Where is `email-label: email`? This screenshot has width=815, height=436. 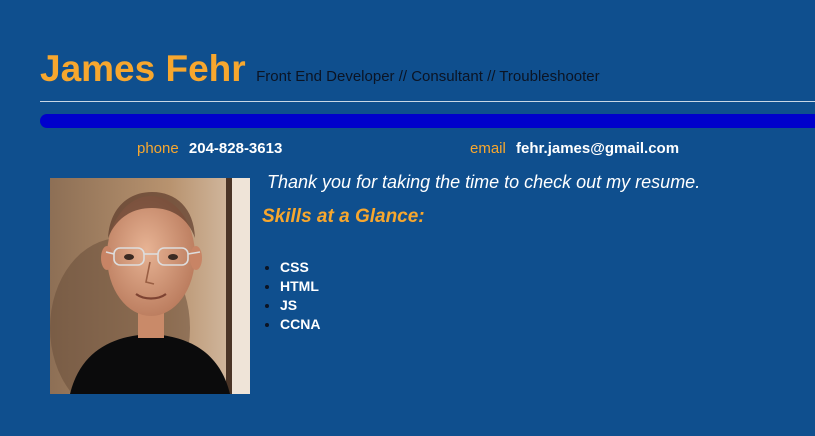
email-label: email is located at coordinates (488, 148).